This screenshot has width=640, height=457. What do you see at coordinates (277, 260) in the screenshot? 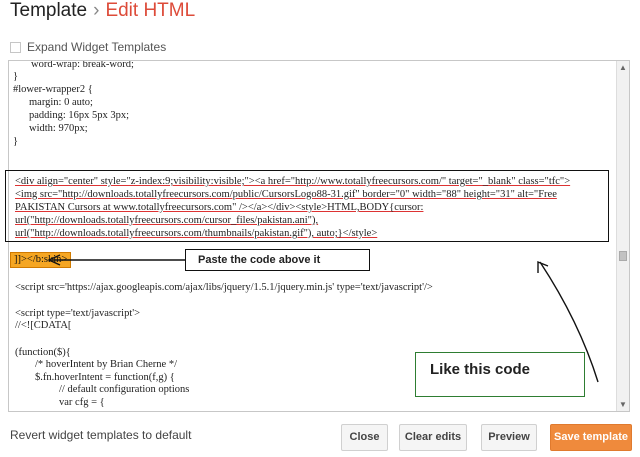
I see `paste-instruction-callout: Paste the code above it` at bounding box center [277, 260].